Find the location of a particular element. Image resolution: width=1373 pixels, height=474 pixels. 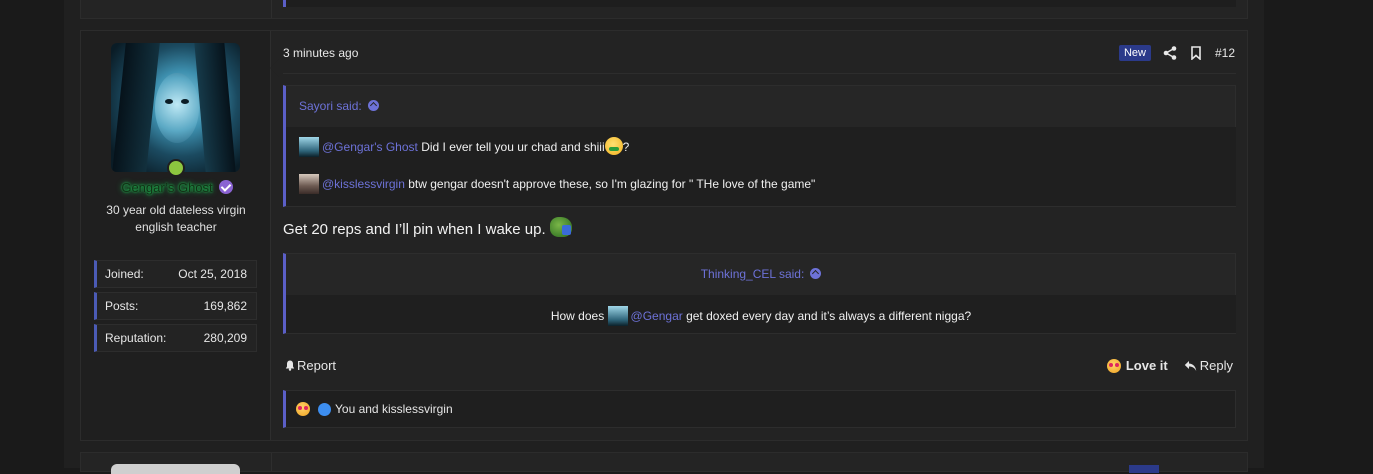

love-it-button: Love it is located at coordinates (1137, 365).